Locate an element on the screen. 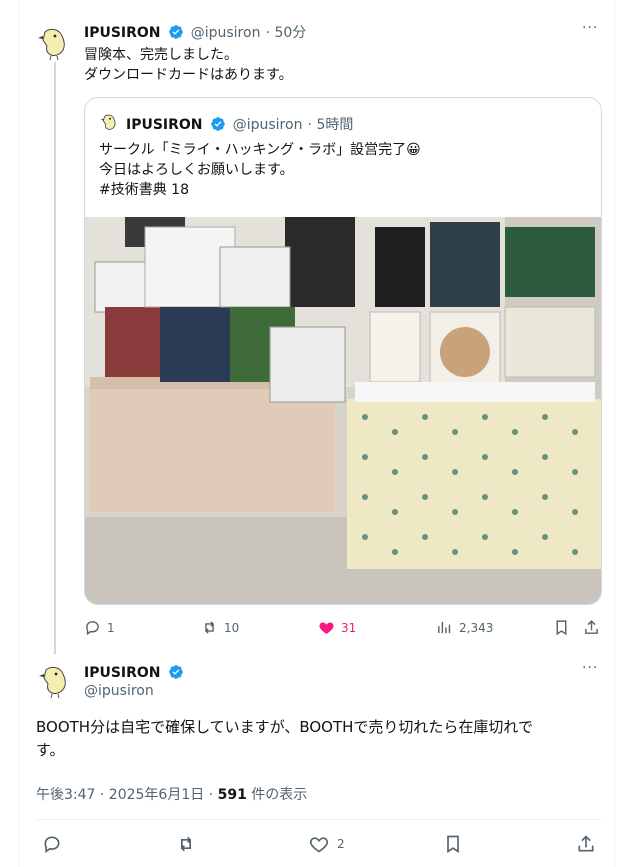  tweet-header: IPUSIRON is located at coordinates (135, 671).